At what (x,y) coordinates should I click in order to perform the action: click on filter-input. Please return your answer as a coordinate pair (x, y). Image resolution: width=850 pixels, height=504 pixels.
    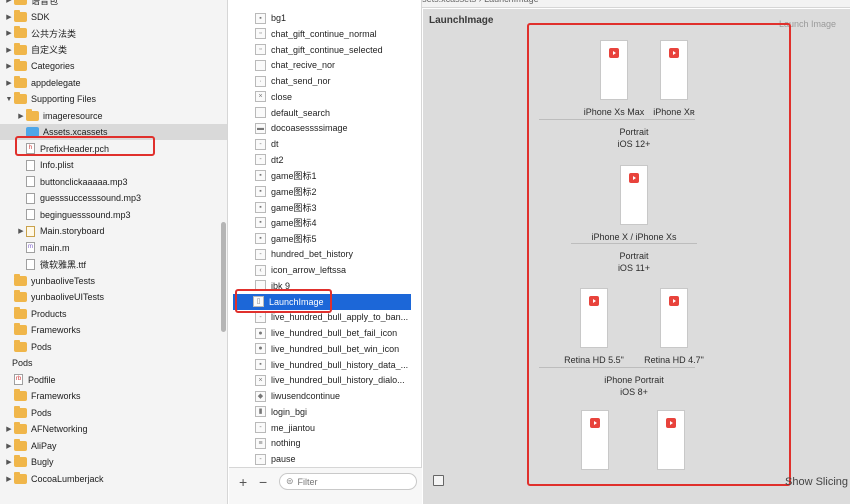
    Looking at the image, I should click on (347, 481).